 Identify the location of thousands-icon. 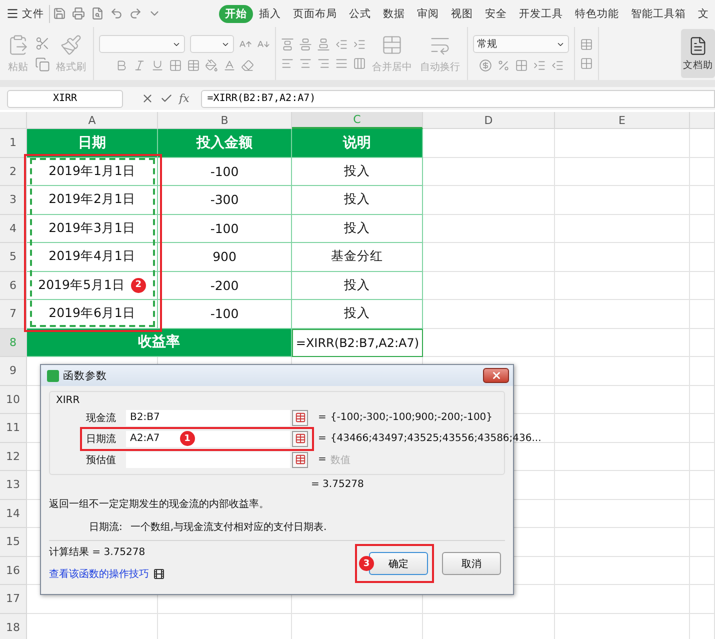
(521, 65).